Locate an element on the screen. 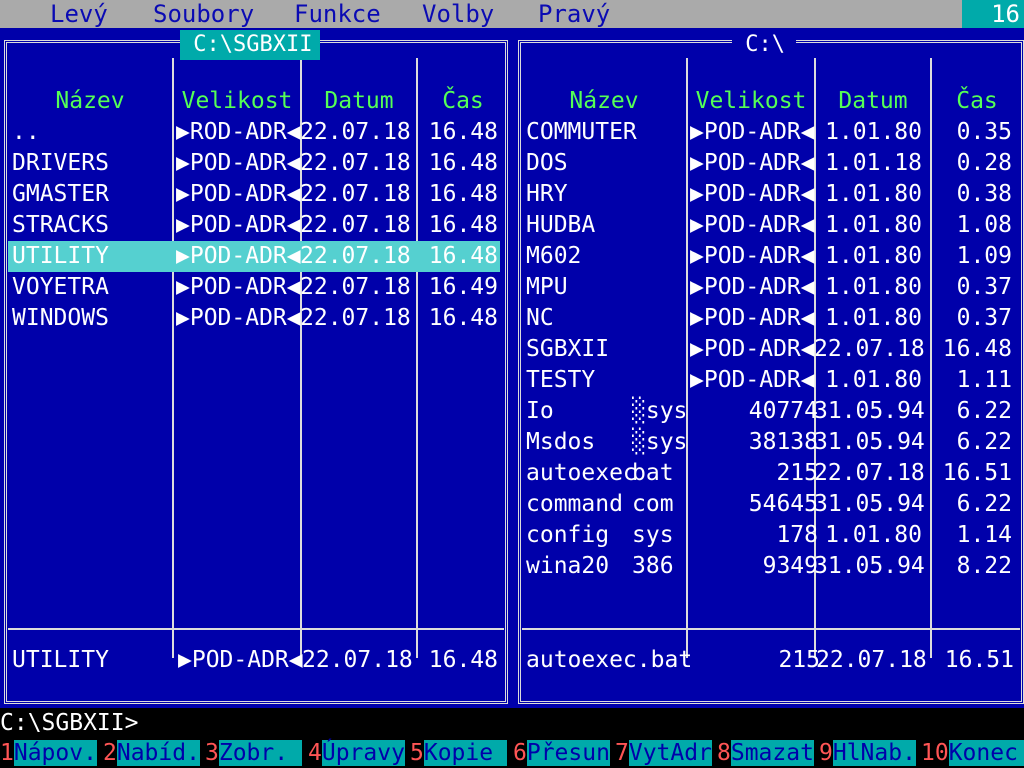 This screenshot has width=1024, height=768. fkey-4: 4Úpravy is located at coordinates (356, 753).